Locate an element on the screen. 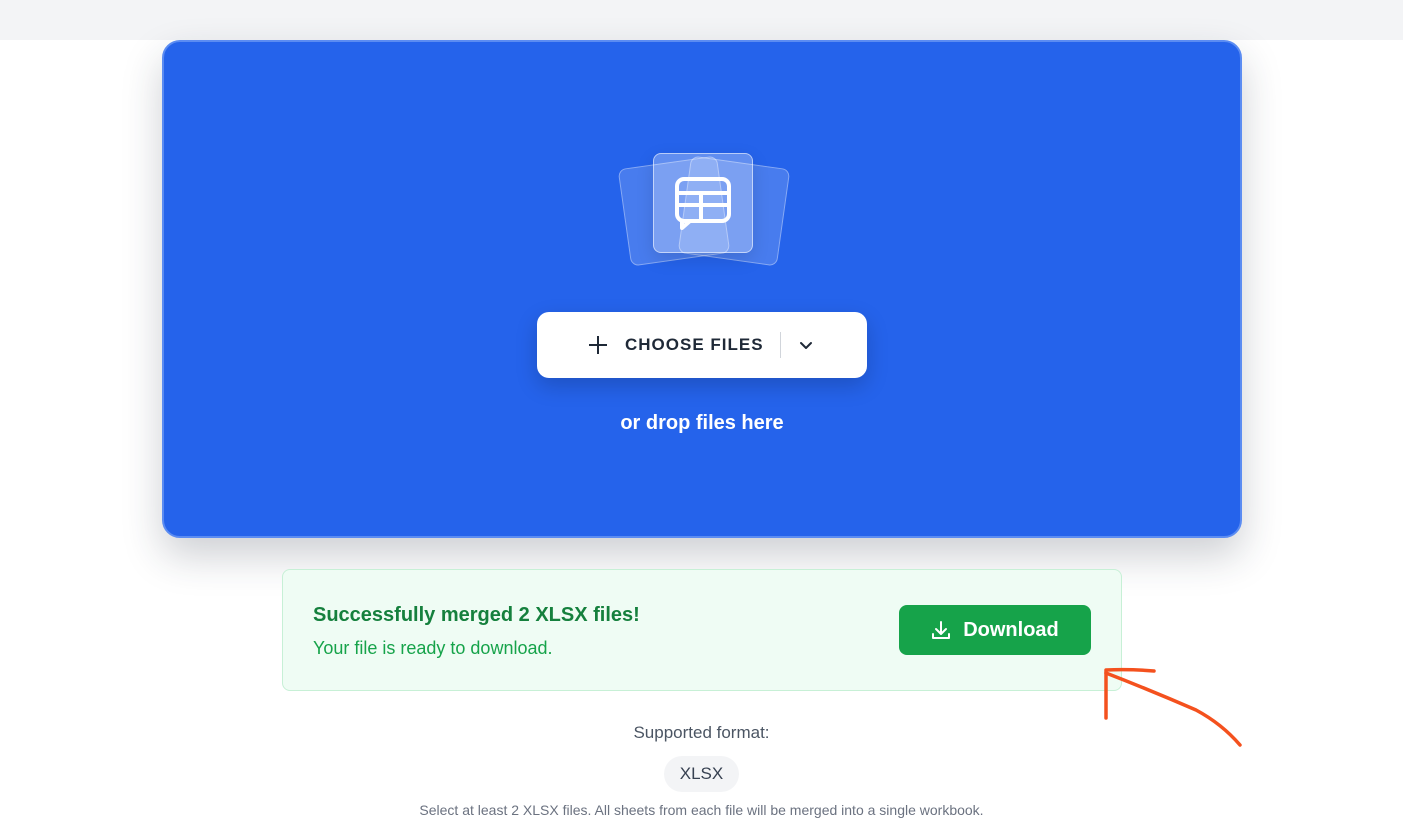 The height and width of the screenshot is (830, 1403). download-button: Download is located at coordinates (995, 630).